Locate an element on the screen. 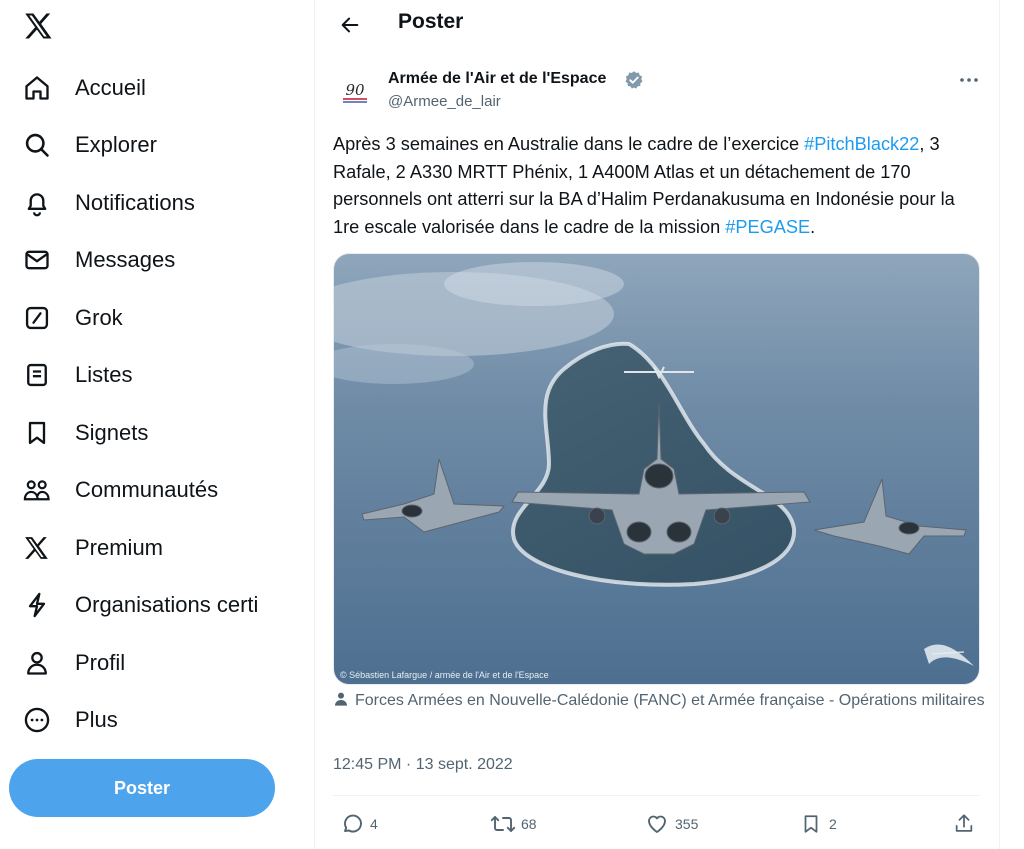 This screenshot has width=1024, height=849. grok-icon is located at coordinates (37, 318).